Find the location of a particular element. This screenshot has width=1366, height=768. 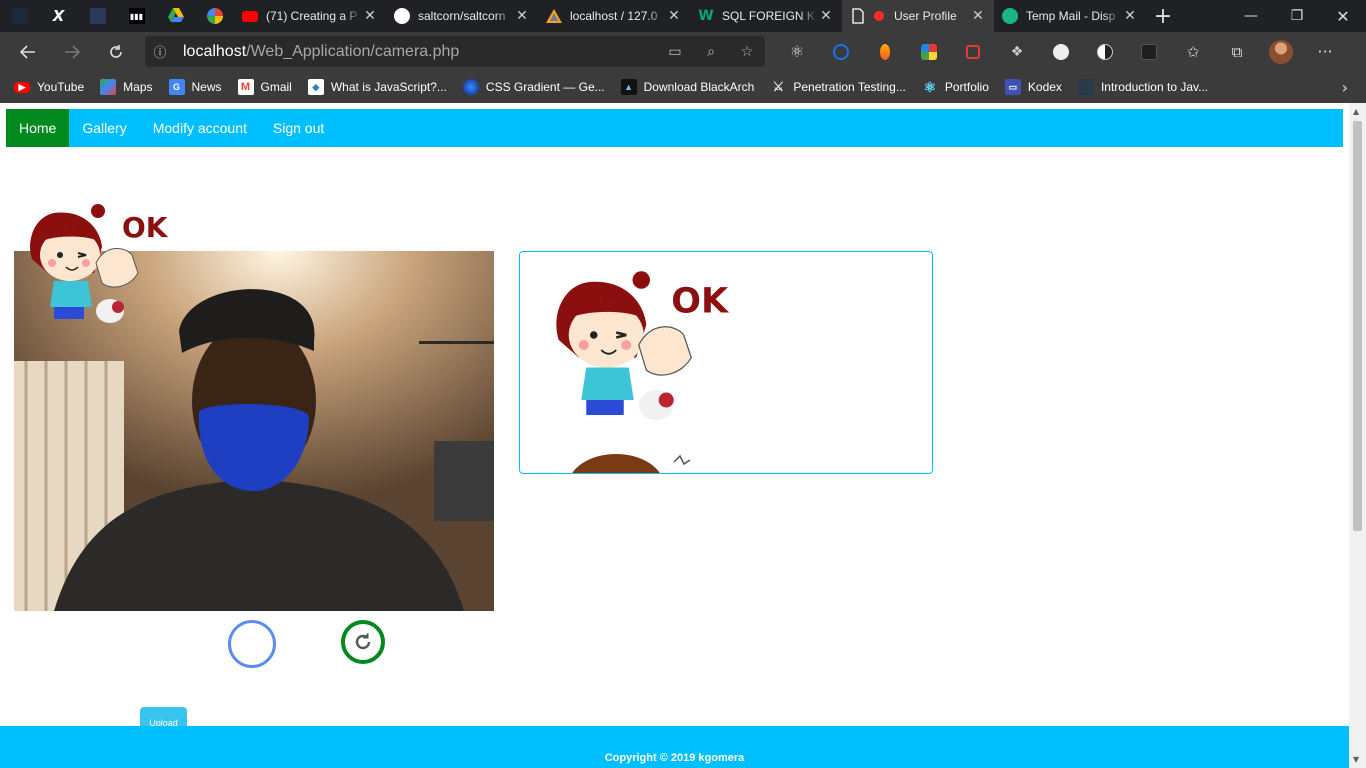

pinned-tab-x: X is located at coordinates (58, 16).